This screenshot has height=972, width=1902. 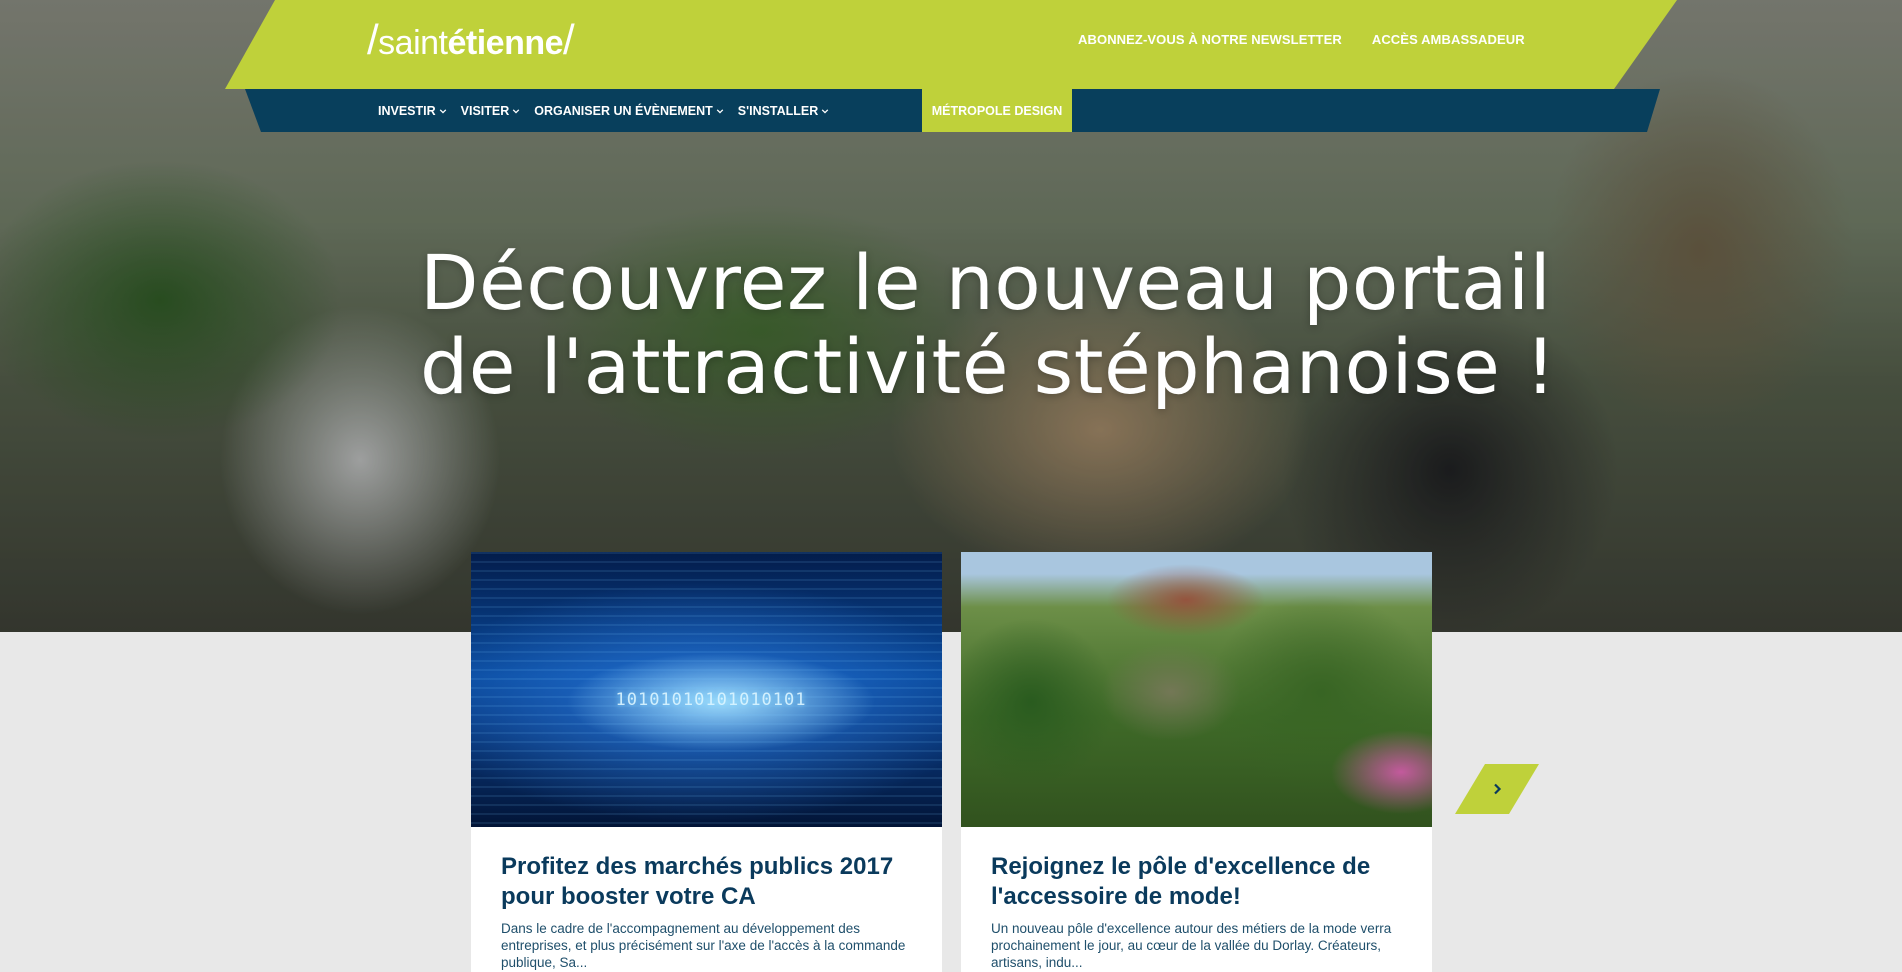 I want to click on mill-landscape-image, so click(x=1196, y=689).